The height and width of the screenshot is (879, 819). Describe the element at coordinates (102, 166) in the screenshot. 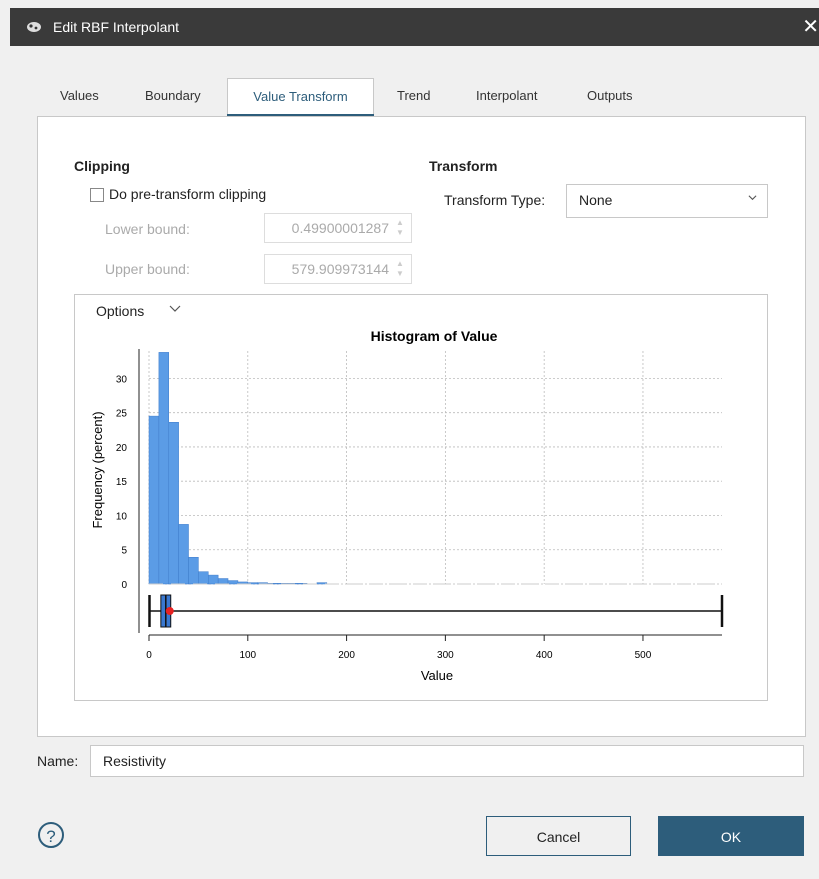

I see `clipping-title: Clipping` at that location.